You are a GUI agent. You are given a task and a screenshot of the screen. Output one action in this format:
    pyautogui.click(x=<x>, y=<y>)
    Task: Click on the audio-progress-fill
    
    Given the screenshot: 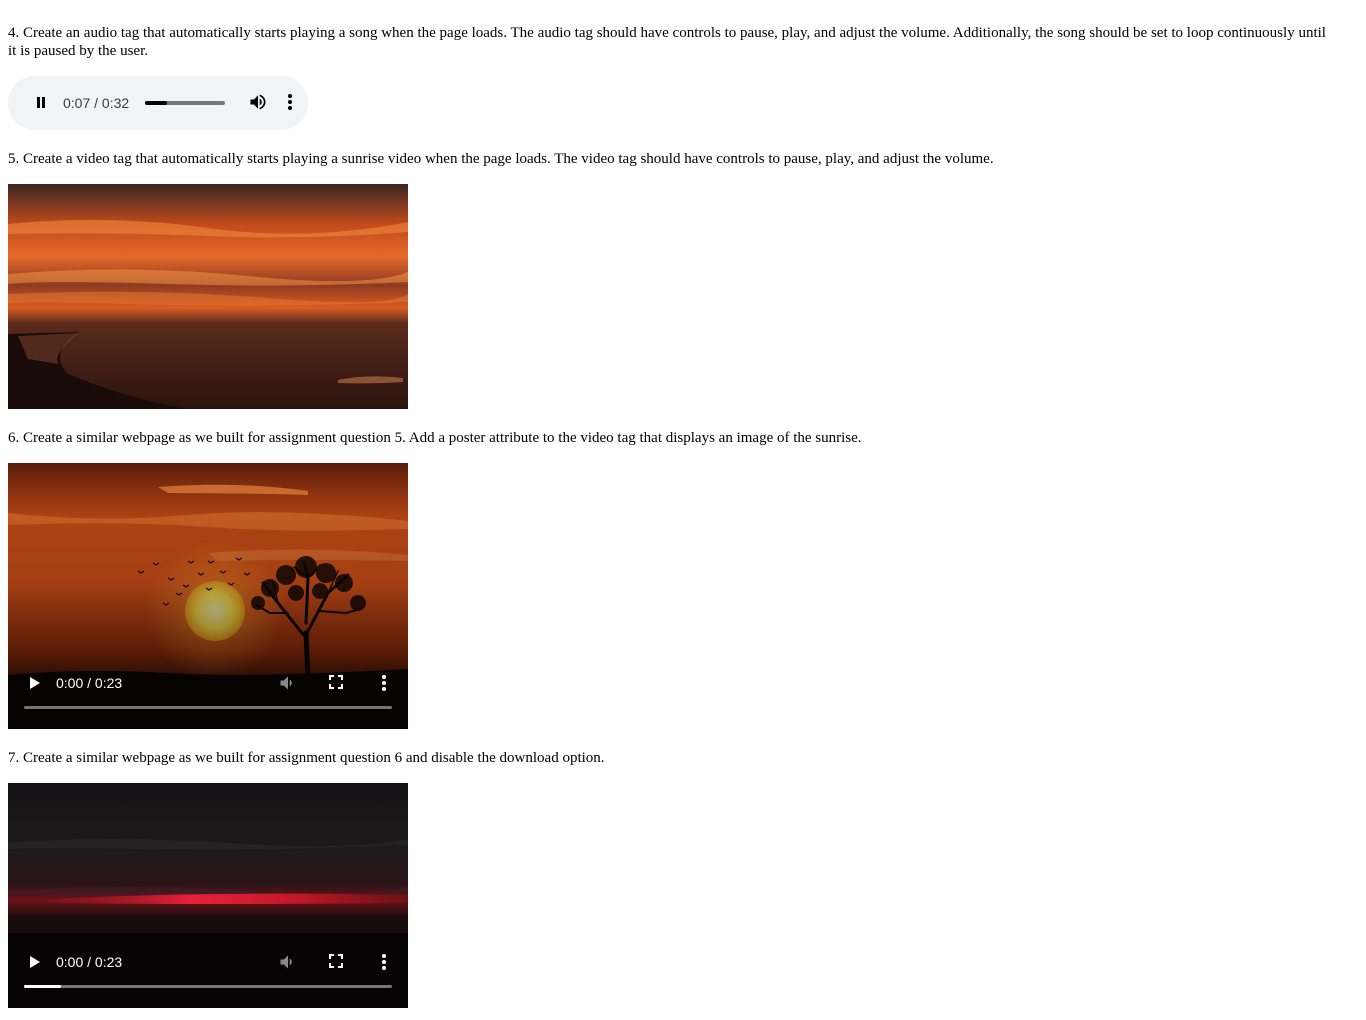 What is the action you would take?
    pyautogui.click(x=156, y=103)
    